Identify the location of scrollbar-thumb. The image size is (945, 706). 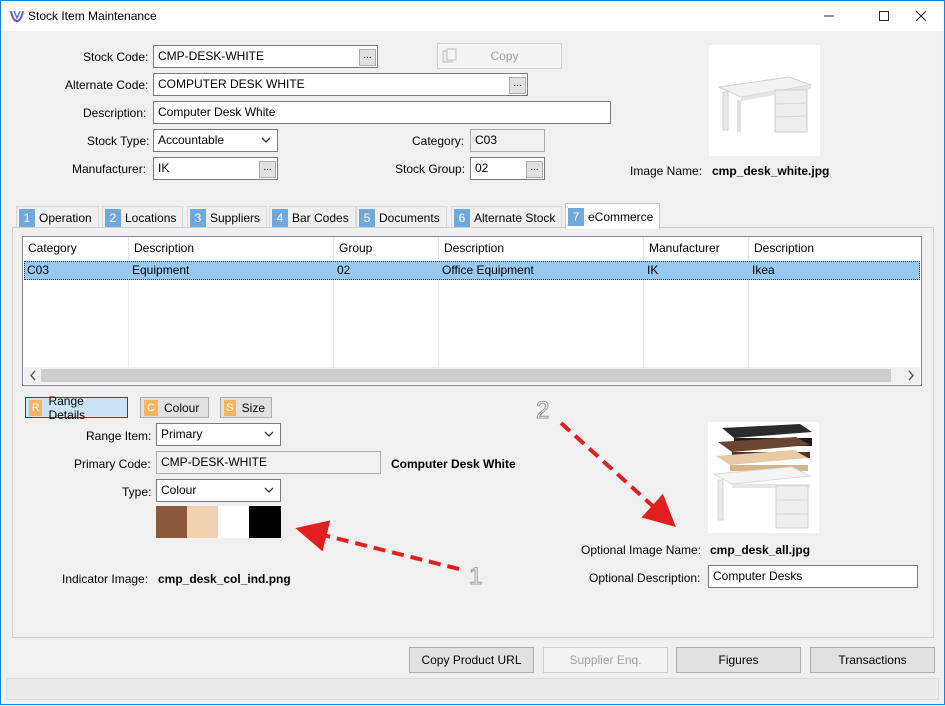
(466, 375).